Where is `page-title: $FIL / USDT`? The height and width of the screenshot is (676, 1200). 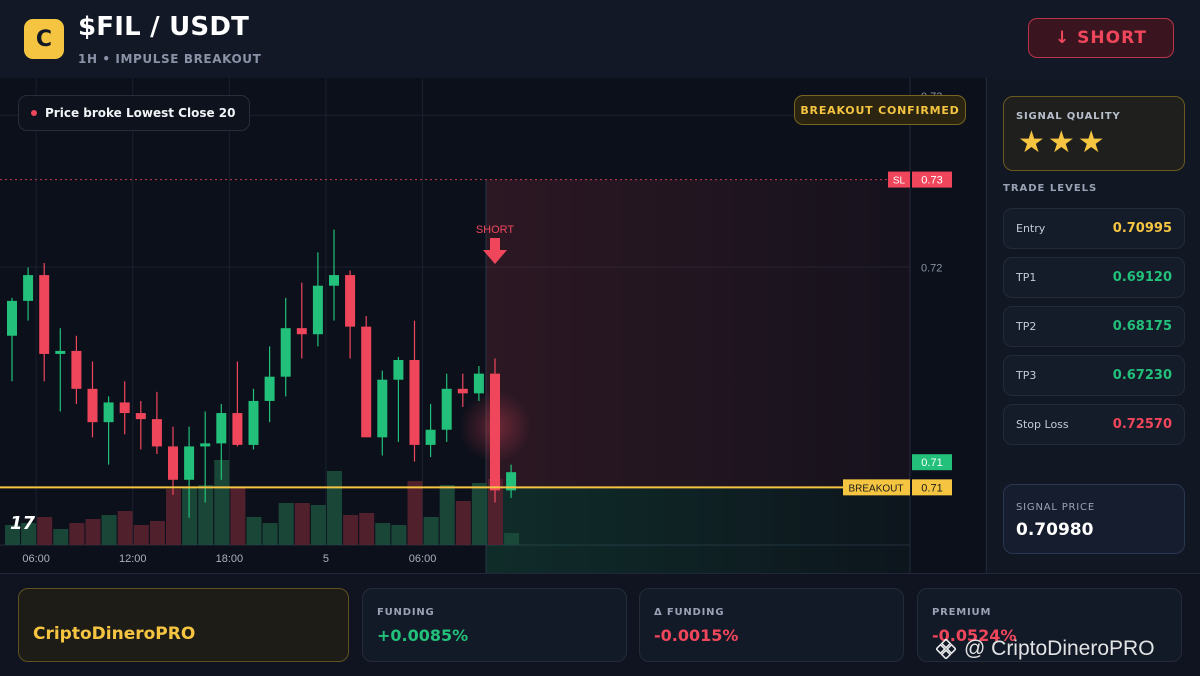
page-title: $FIL / USDT is located at coordinates (164, 27).